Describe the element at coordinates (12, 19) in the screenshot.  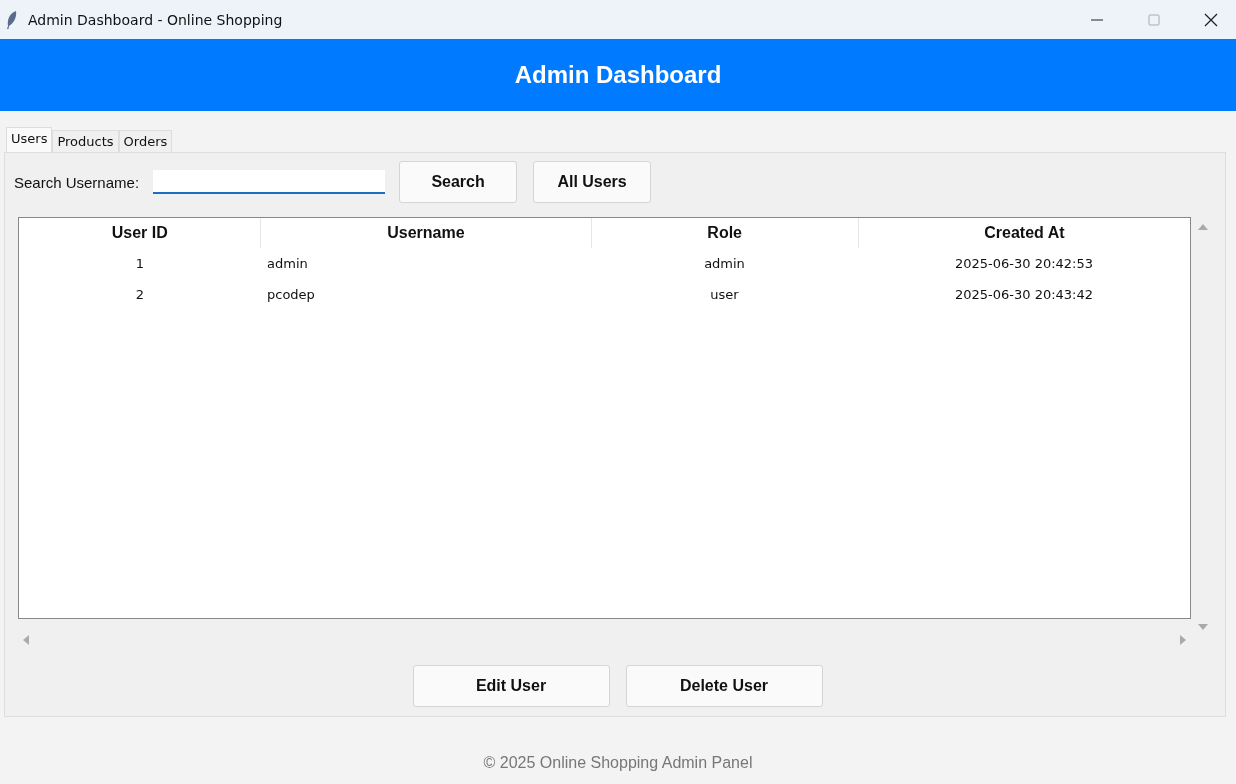
I see `feather-icon` at that location.